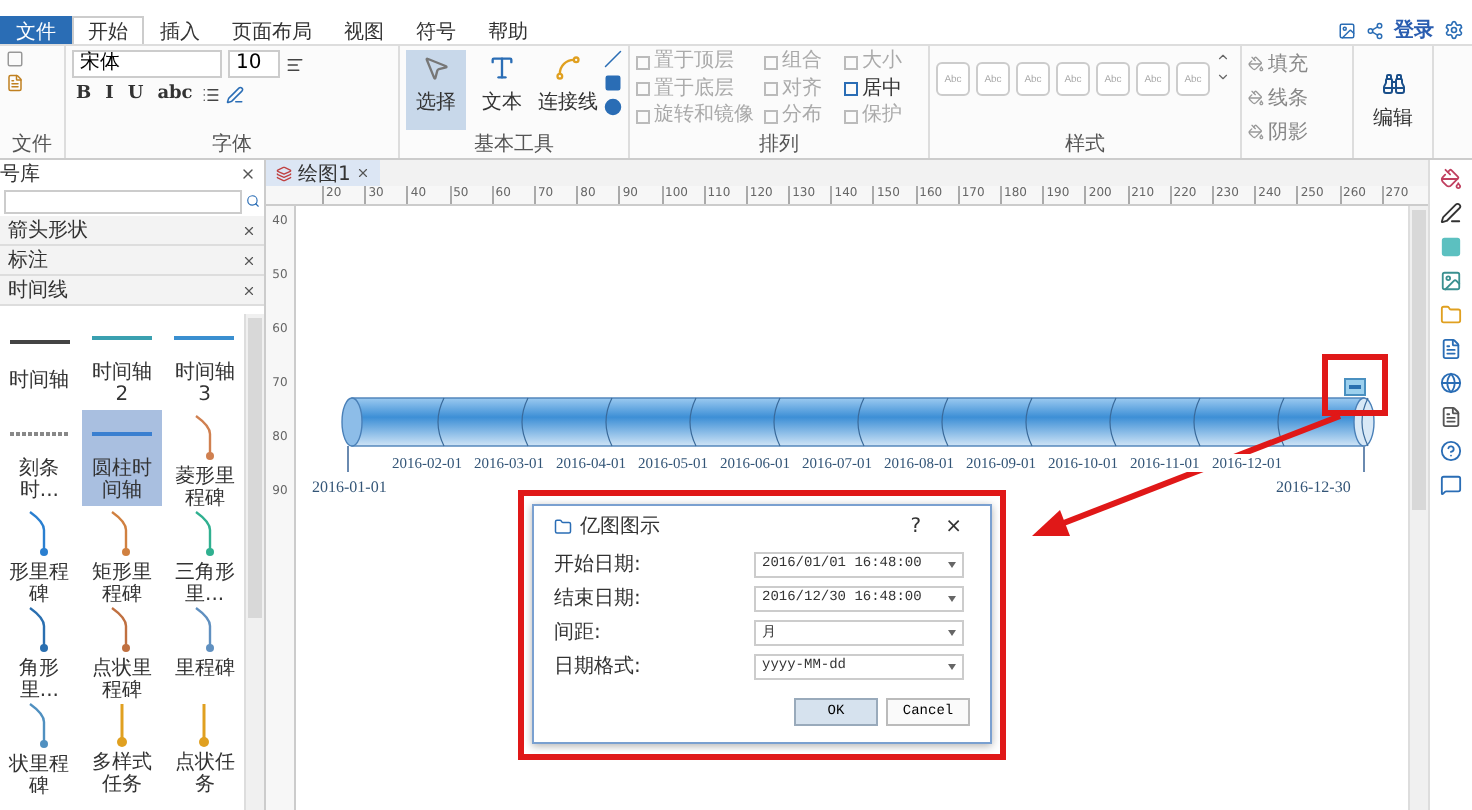 Image resolution: width=1472 pixels, height=810 pixels. What do you see at coordinates (578, 633) in the screenshot?
I see `field-label: 间距:` at bounding box center [578, 633].